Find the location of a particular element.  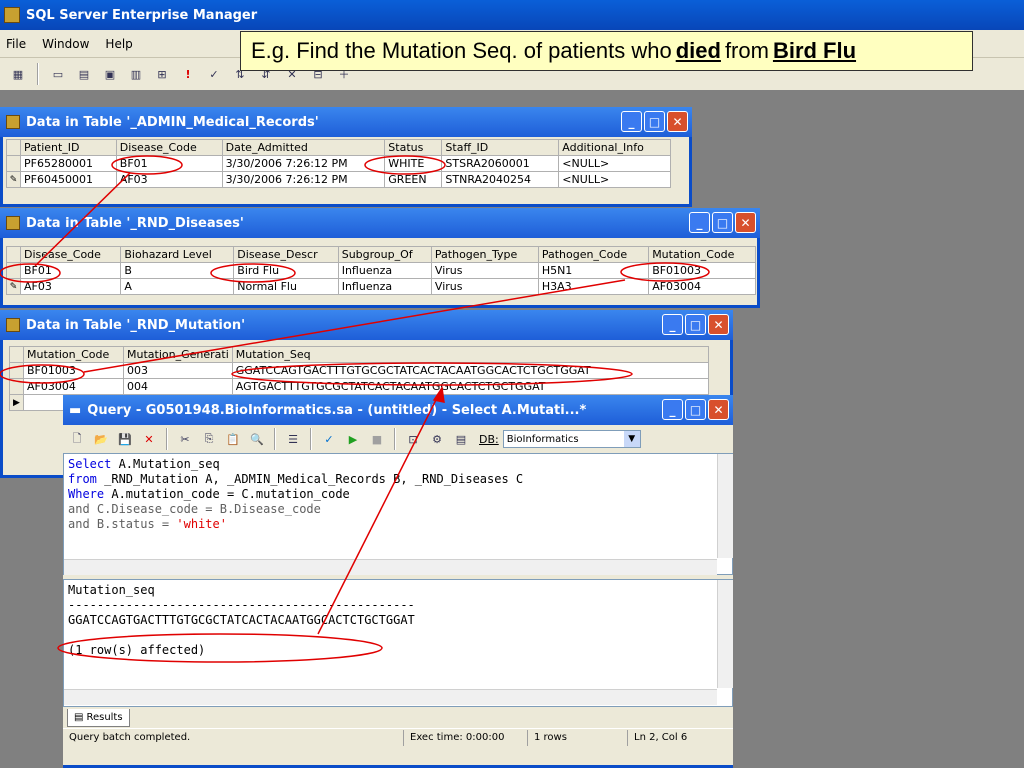

options-icon: ⚙ is located at coordinates (437, 439).